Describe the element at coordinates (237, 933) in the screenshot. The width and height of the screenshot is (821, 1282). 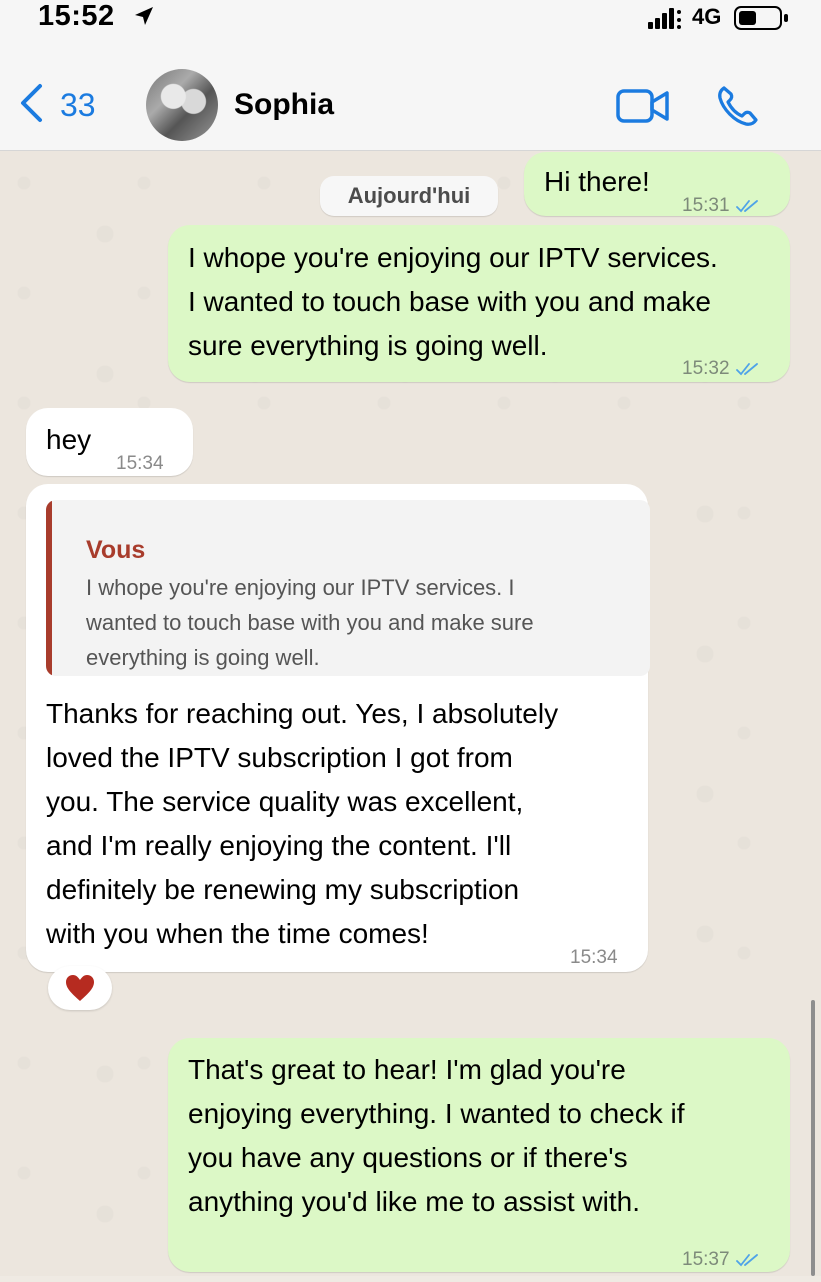
I see `message-line: with you when the time comes!` at that location.